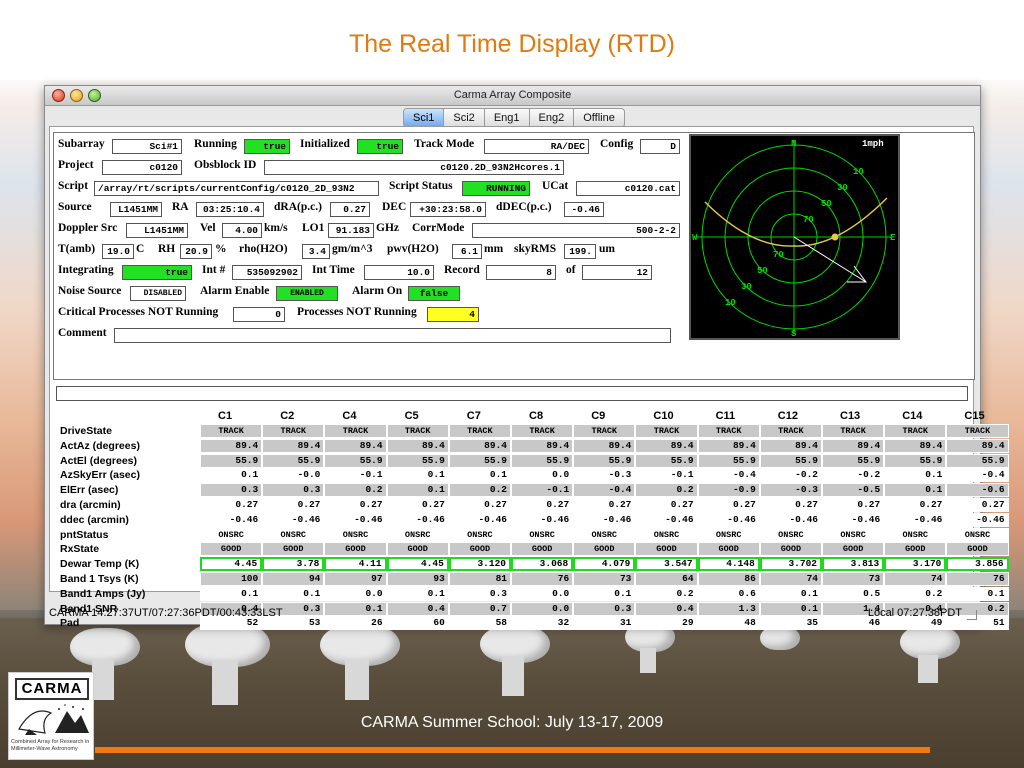 Image resolution: width=1024 pixels, height=768 pixels. What do you see at coordinates (298, 207) in the screenshot?
I see `dra-label: dRA(p.c.)` at bounding box center [298, 207].